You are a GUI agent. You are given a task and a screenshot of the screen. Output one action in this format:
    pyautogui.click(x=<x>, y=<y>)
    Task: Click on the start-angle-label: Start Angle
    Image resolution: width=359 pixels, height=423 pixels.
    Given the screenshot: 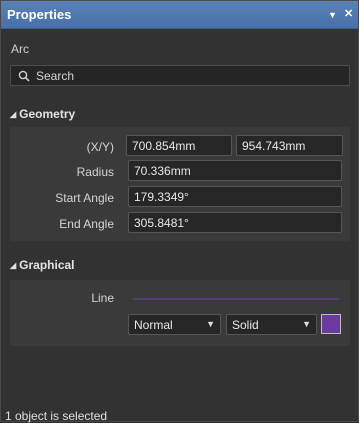 What is the action you would take?
    pyautogui.click(x=84, y=198)
    